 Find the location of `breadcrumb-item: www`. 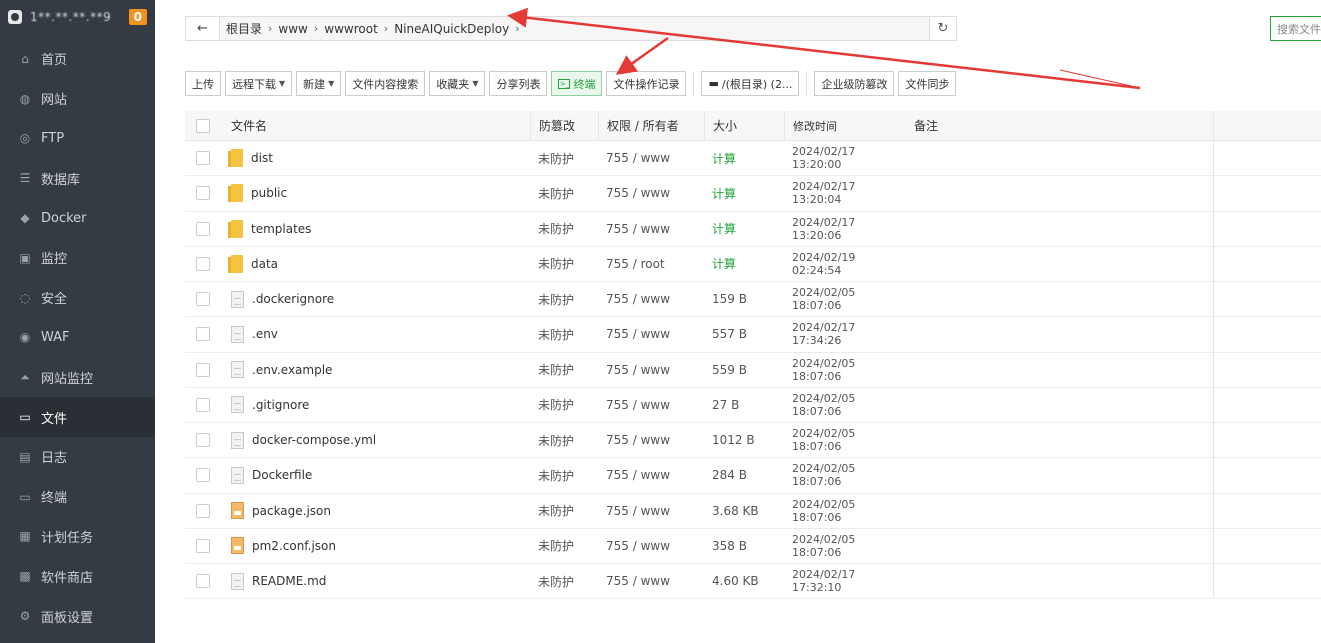

breadcrumb-item: www is located at coordinates (292, 29).